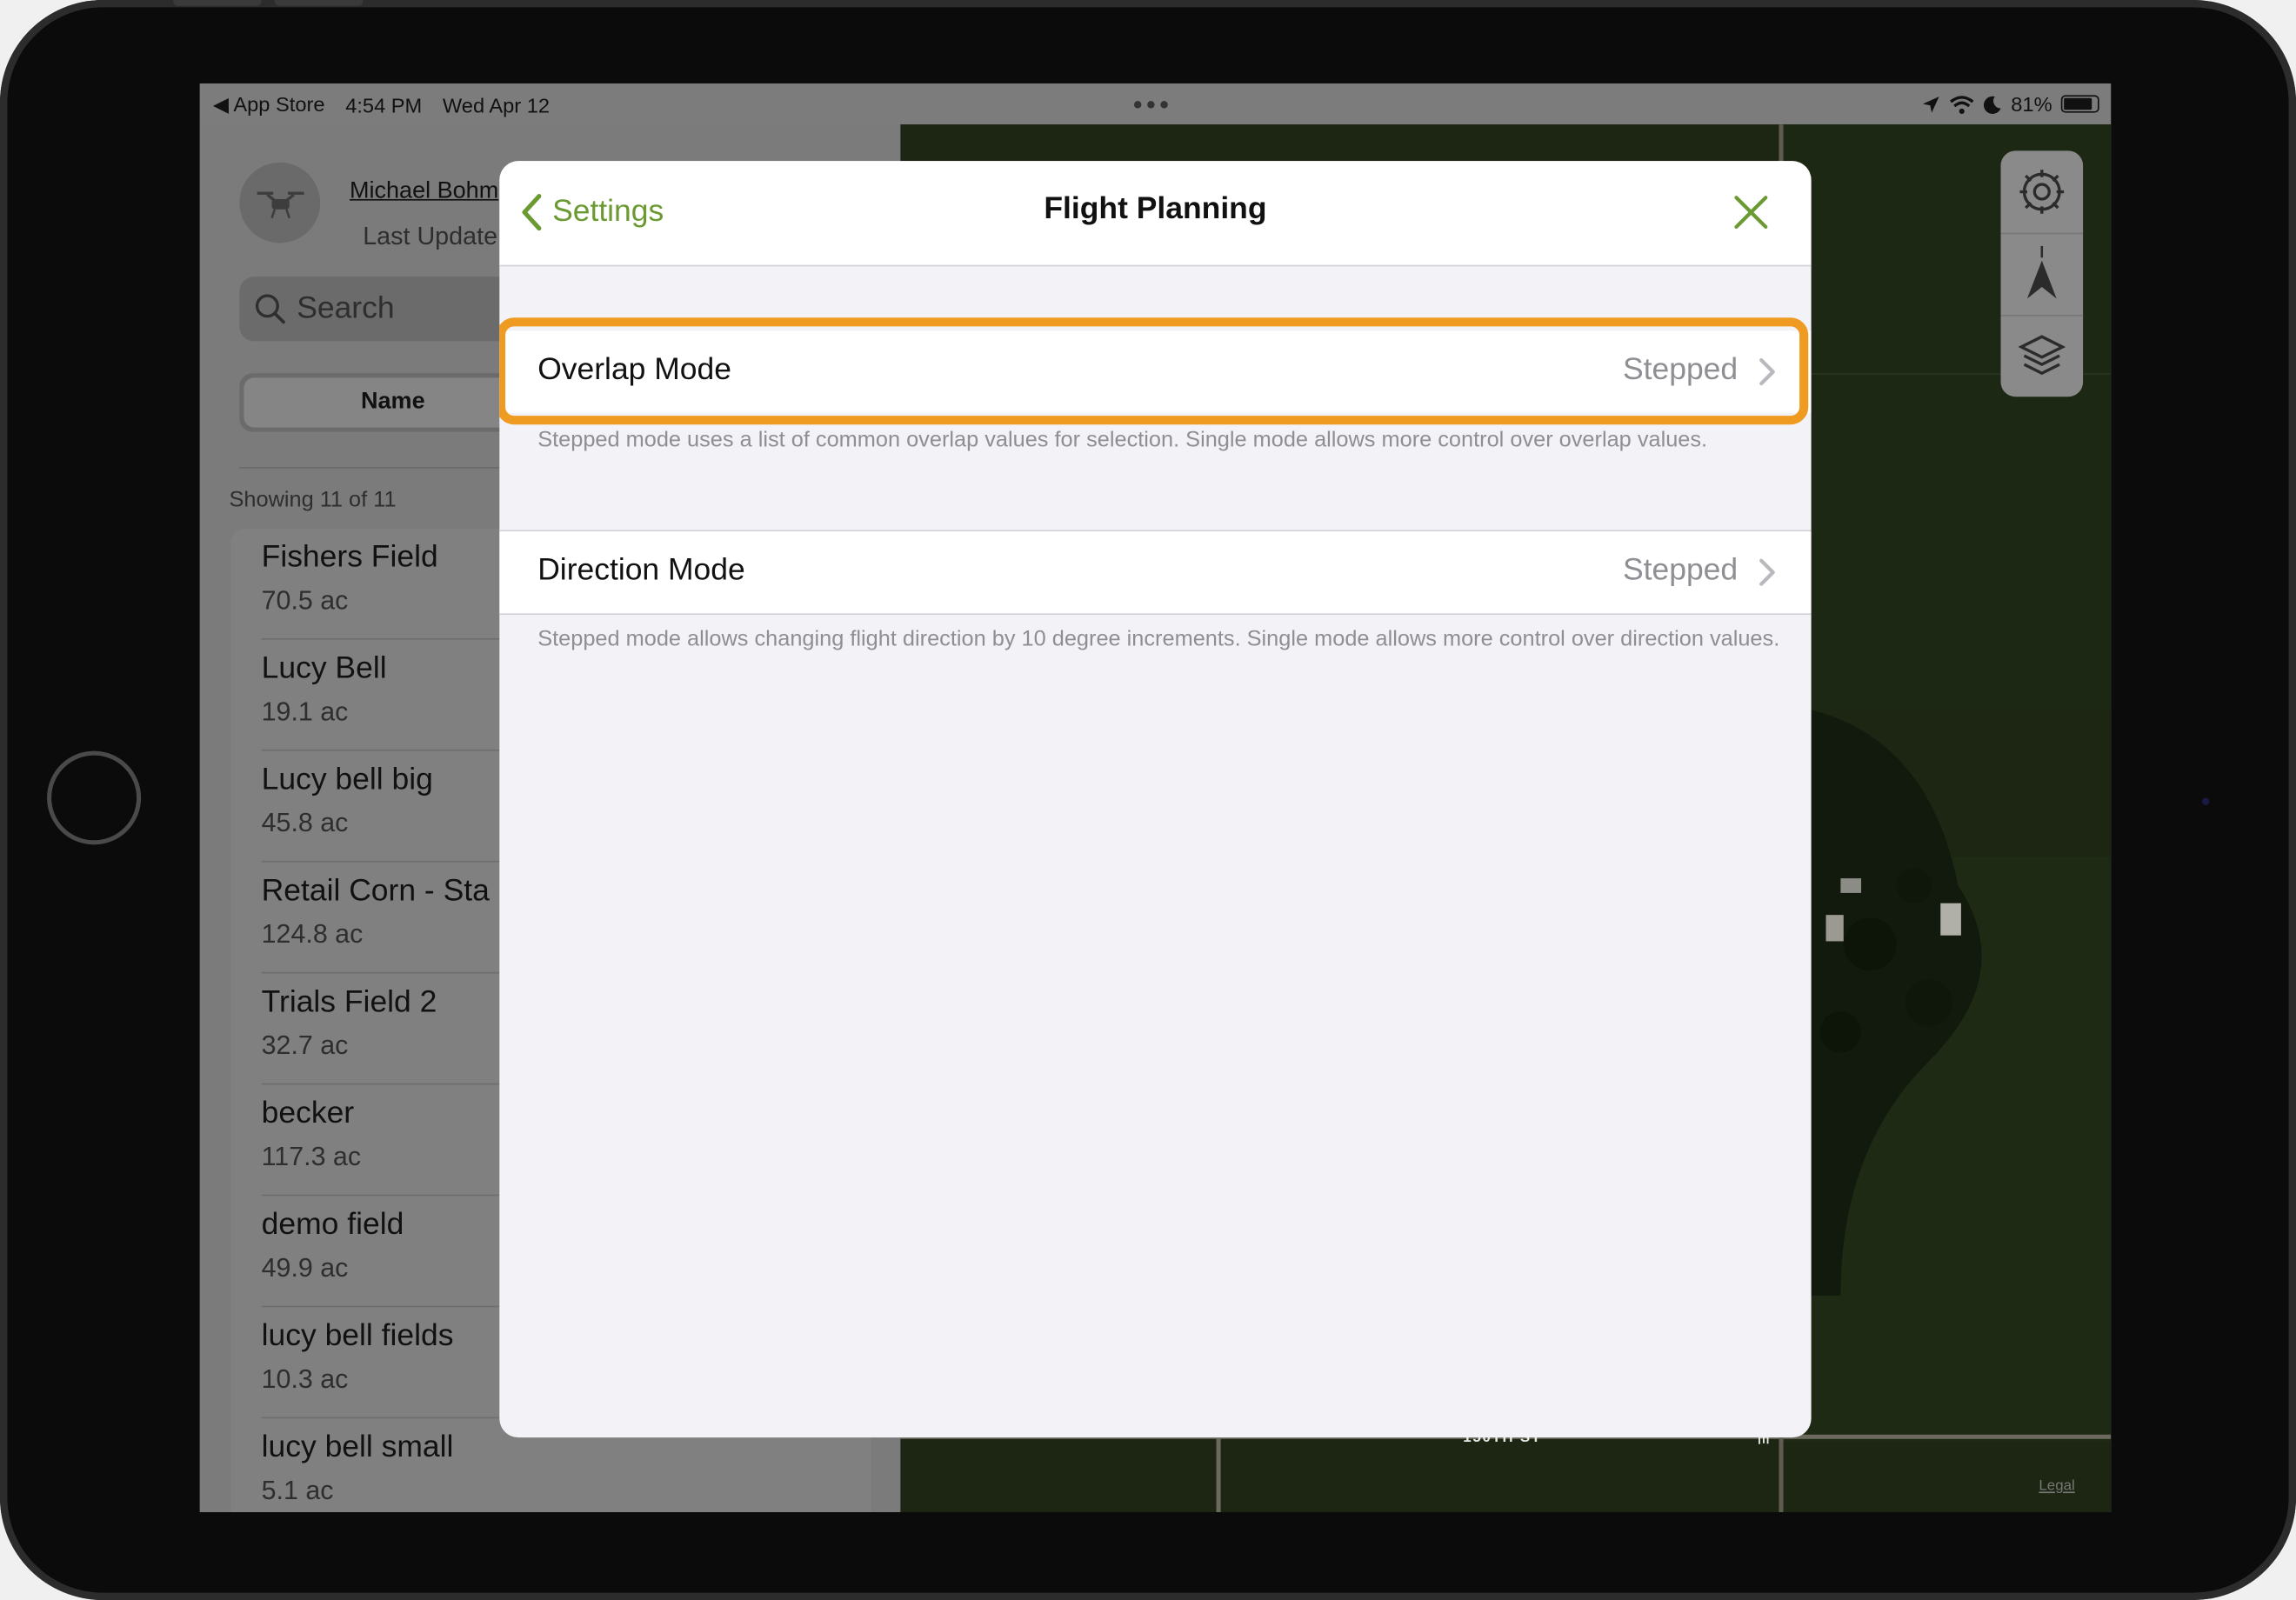 This screenshot has height=1600, width=2296. Describe the element at coordinates (333, 1224) in the screenshot. I see `field-name: demo field` at that location.